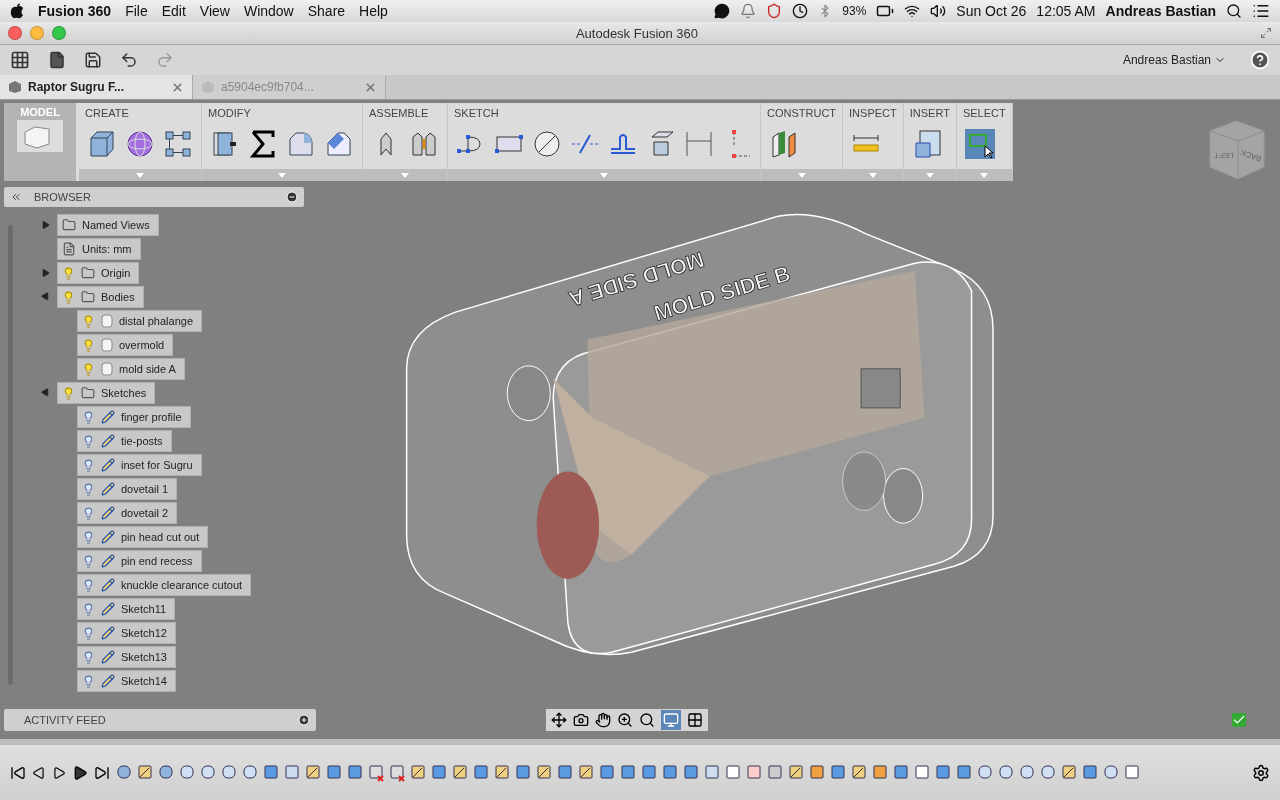 The width and height of the screenshot is (1280, 800). Describe the element at coordinates (140, 144) in the screenshot. I see `sphere-icon` at that location.